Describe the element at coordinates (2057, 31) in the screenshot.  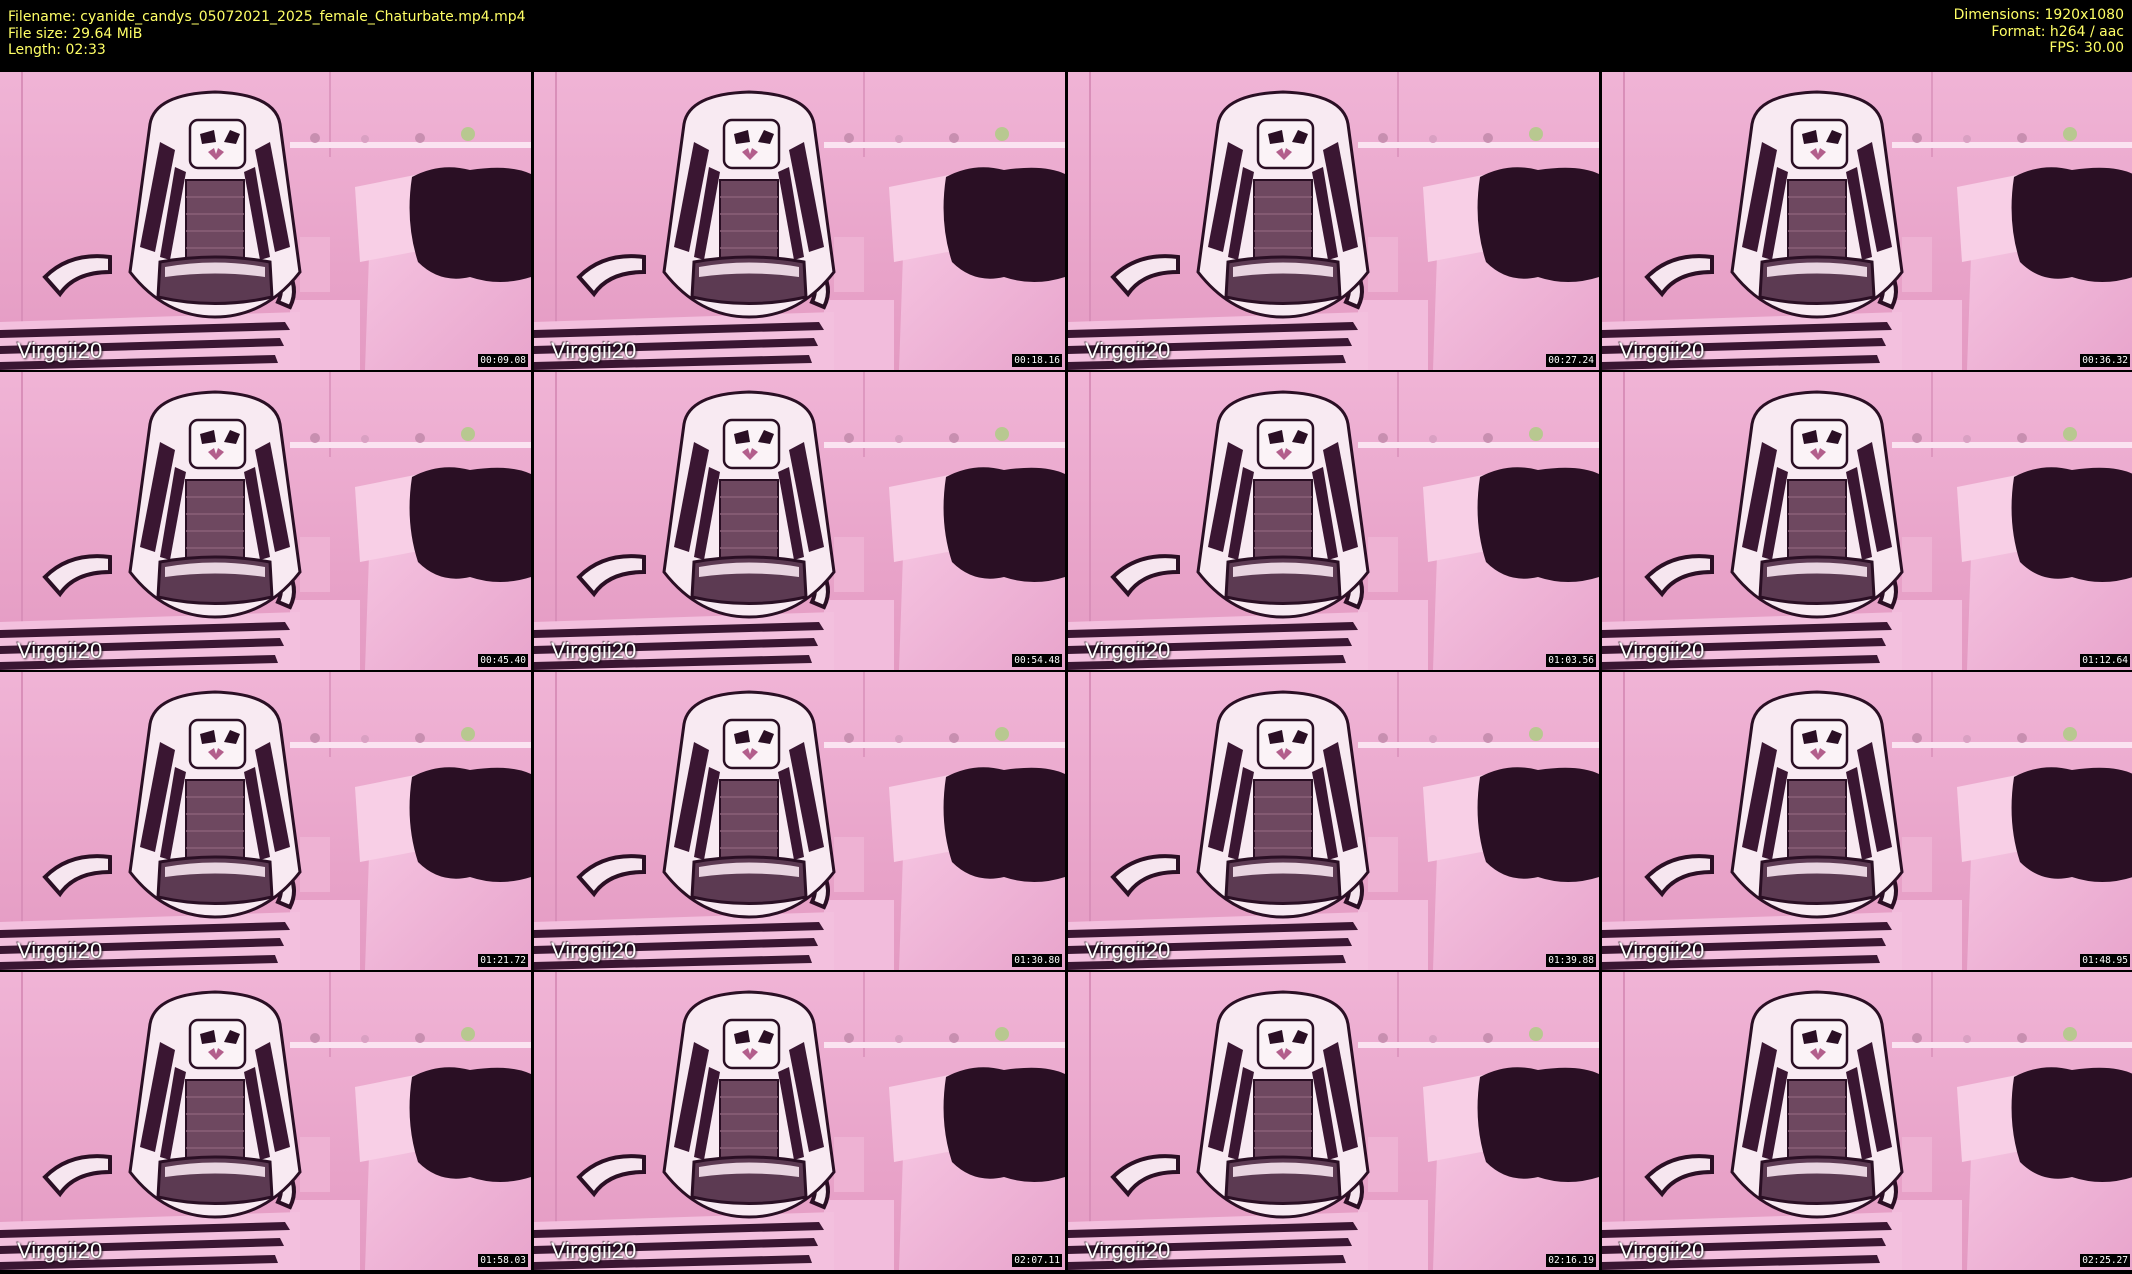
I see `format-text: Format: h264 / aac` at that location.